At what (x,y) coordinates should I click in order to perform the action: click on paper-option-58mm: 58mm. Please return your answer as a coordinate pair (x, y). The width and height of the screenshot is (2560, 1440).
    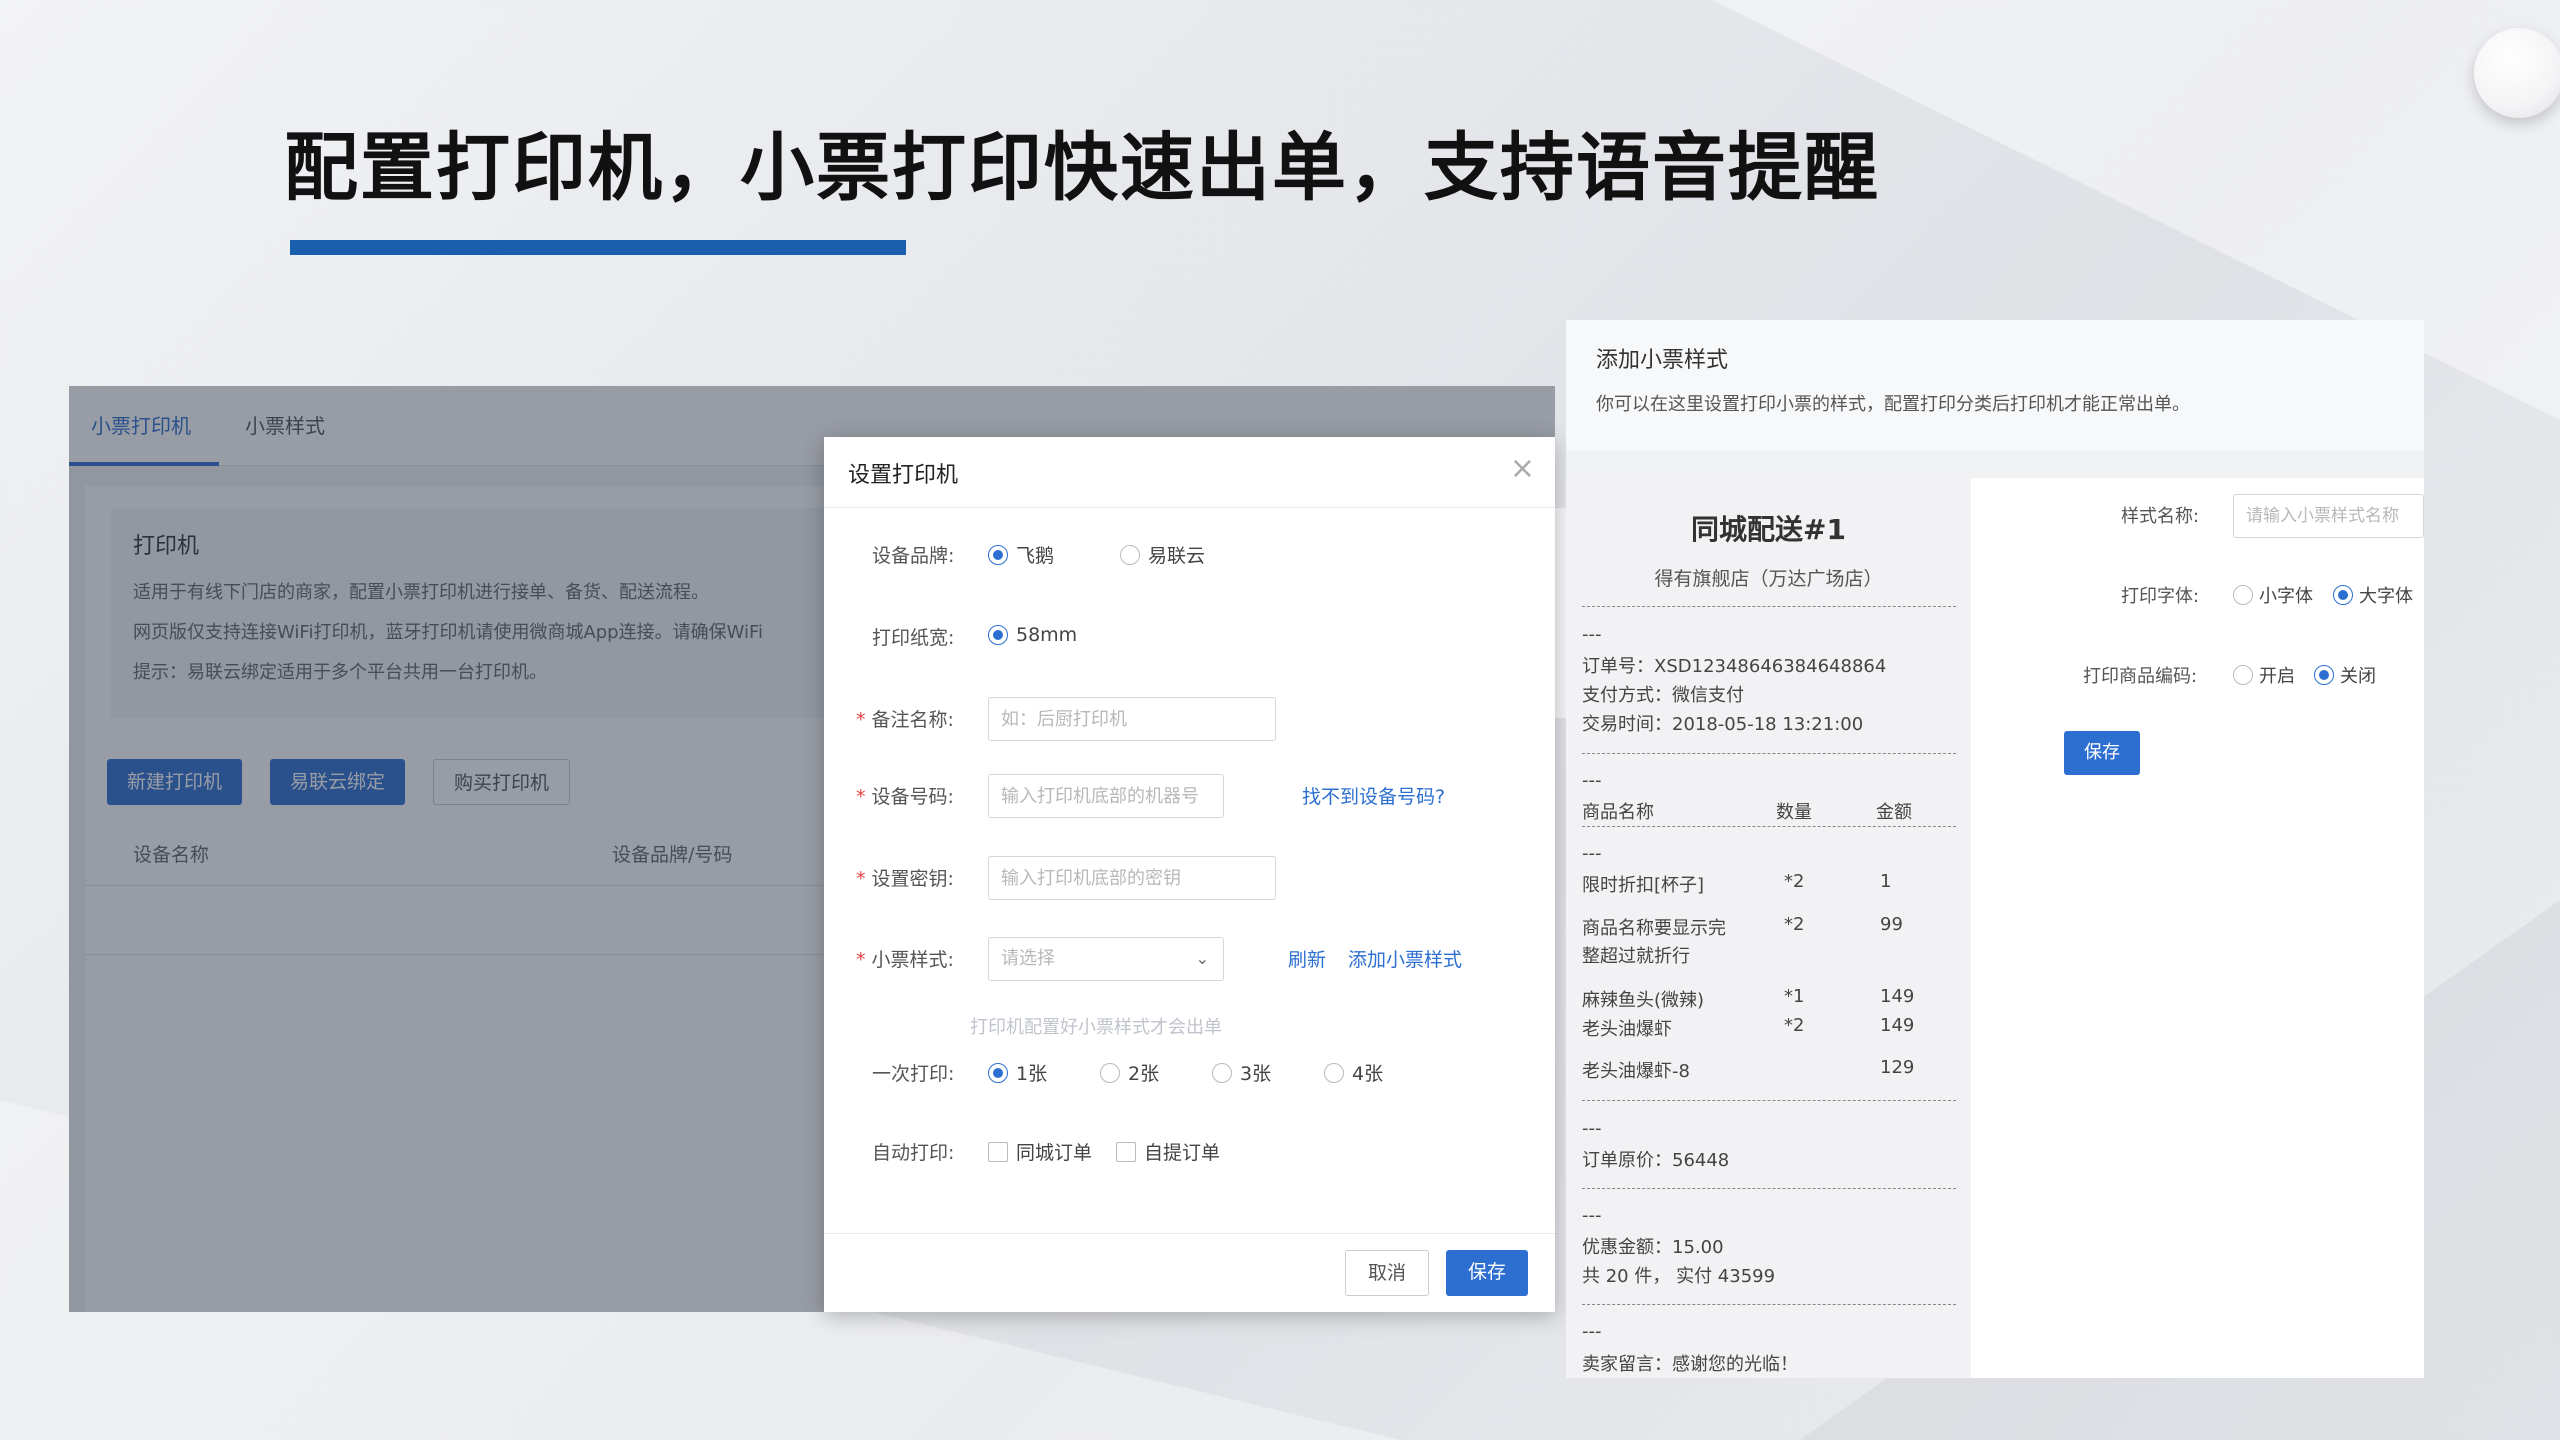
    Looking at the image, I should click on (1032, 634).